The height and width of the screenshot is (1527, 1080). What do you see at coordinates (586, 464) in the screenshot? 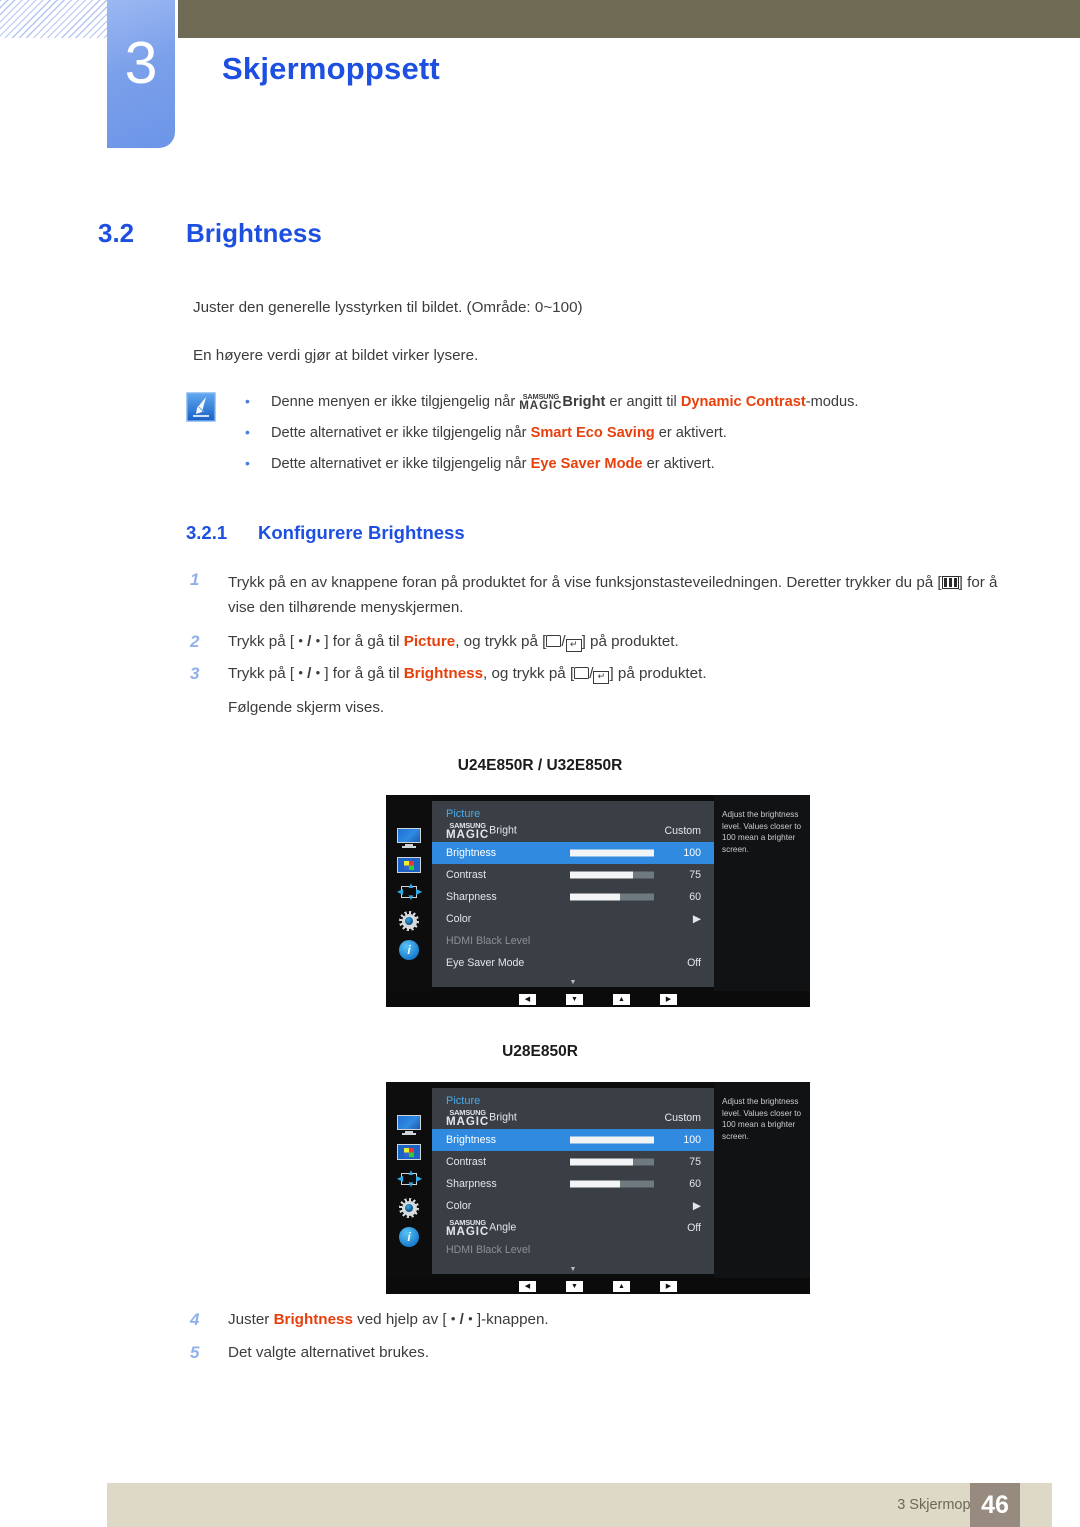
I see `note-3-highlight: Eye Saver Mode` at bounding box center [586, 464].